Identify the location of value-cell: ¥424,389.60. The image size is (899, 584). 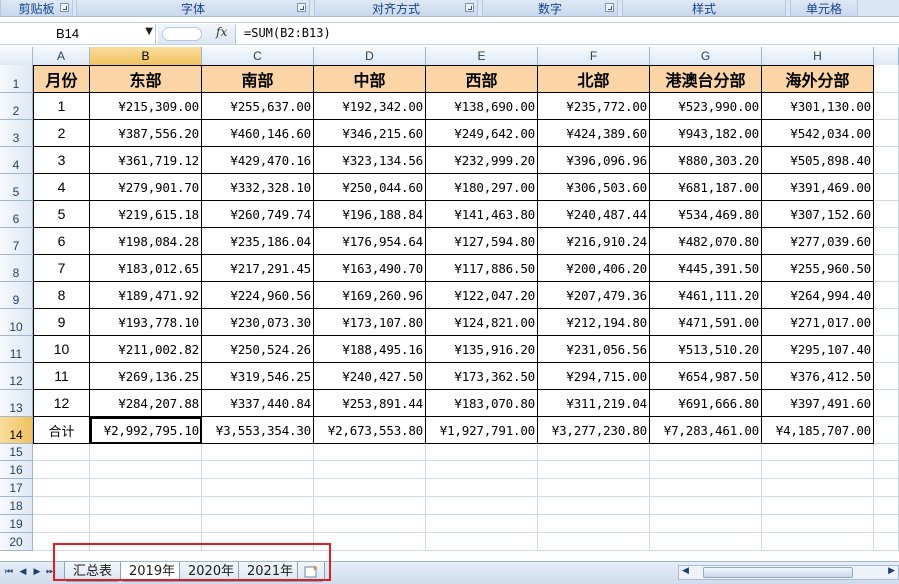
(594, 133).